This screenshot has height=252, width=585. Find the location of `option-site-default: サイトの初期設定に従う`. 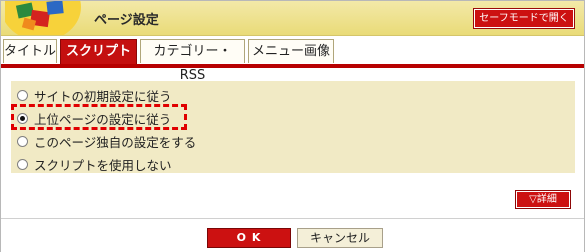

option-site-default: サイトの初期設定に従う is located at coordinates (94, 95).